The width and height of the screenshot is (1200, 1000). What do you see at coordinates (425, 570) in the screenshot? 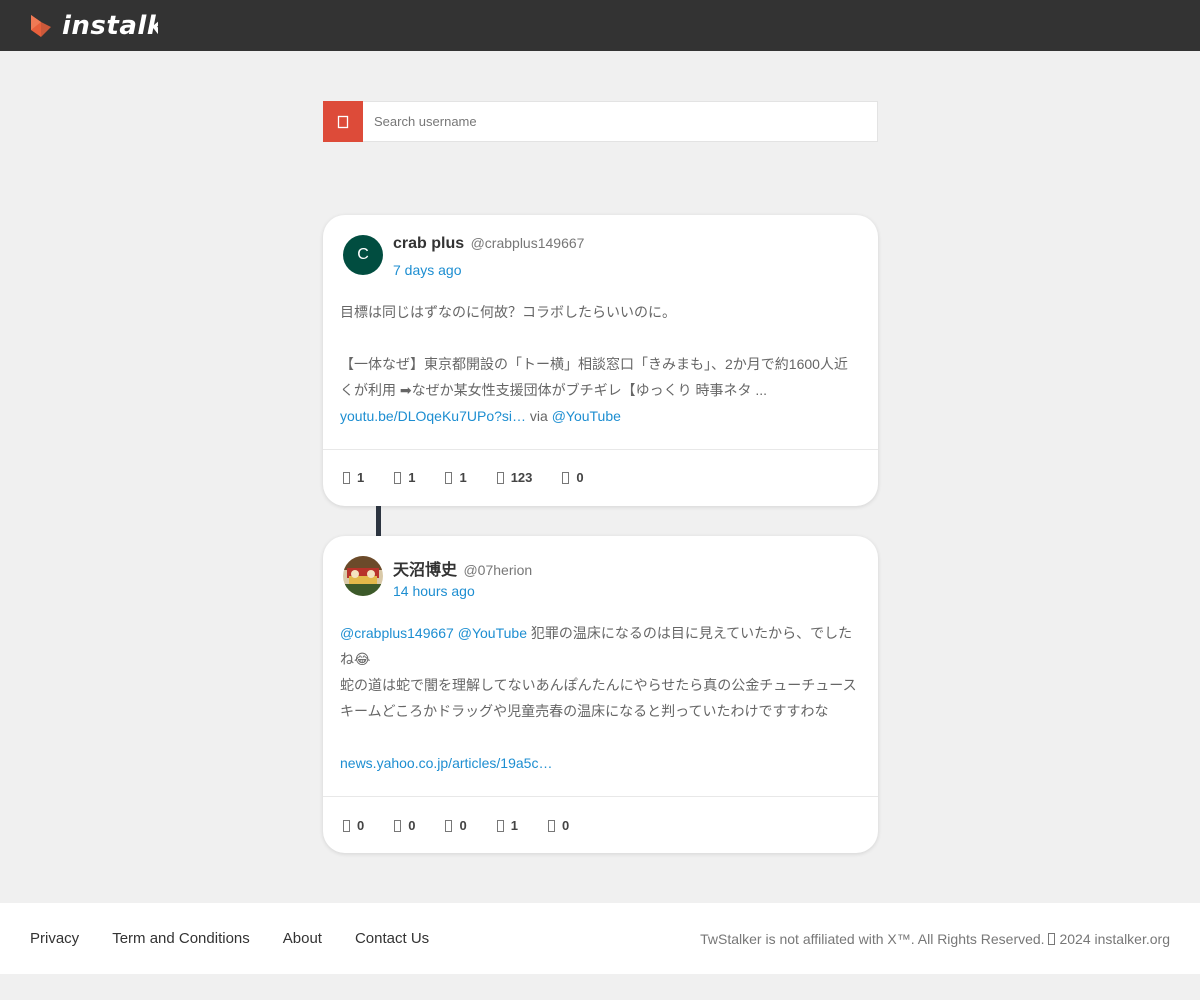
I see `author-name: 天沼博史` at bounding box center [425, 570].